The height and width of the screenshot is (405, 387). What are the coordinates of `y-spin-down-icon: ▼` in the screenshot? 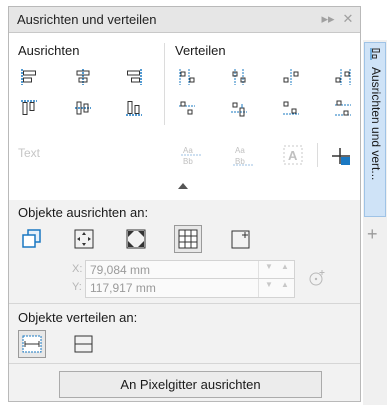 It's located at (269, 284).